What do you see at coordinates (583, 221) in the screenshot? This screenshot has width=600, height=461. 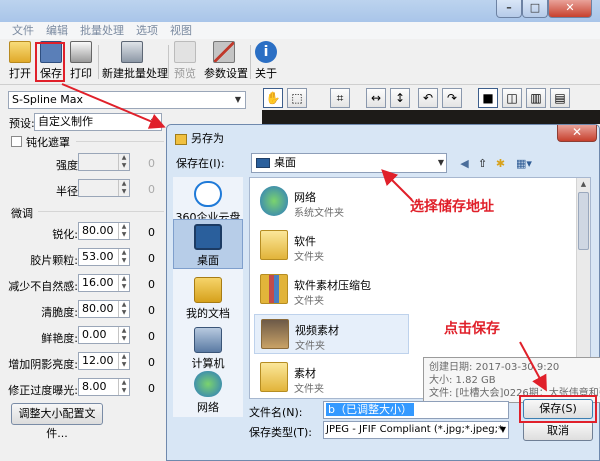 I see `scroll-thumb` at bounding box center [583, 221].